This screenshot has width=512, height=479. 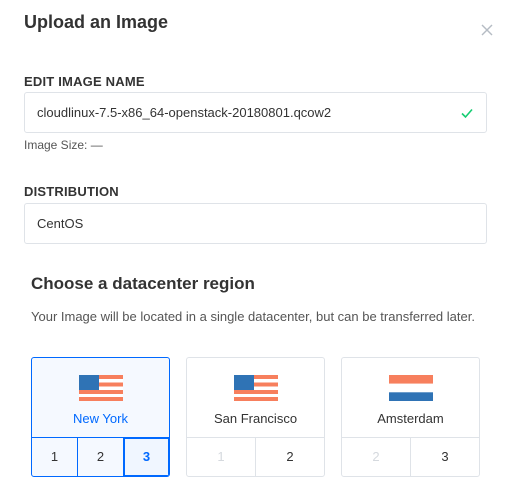 I want to click on datacenter-row-amsterdam: 2 3, so click(x=410, y=456).